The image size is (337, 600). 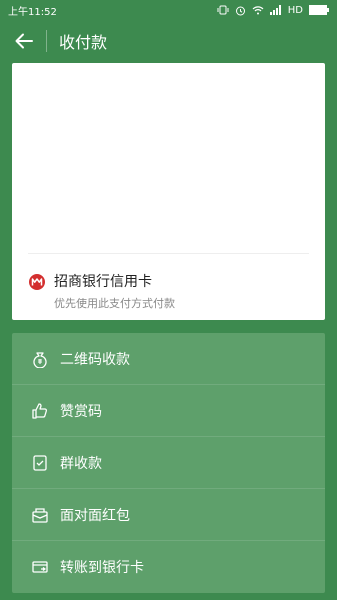 What do you see at coordinates (168, 41) in the screenshot?
I see `app-toolbar: 收付款` at bounding box center [168, 41].